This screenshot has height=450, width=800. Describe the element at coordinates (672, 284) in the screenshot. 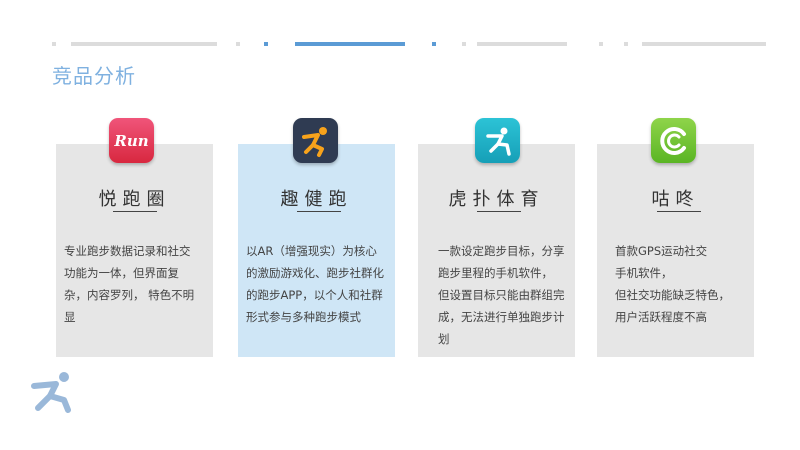

I see `card-desc: 首款GPS运动社交 手机软件， 但社交功能缺乏特色， 用户活跃程度不高` at that location.